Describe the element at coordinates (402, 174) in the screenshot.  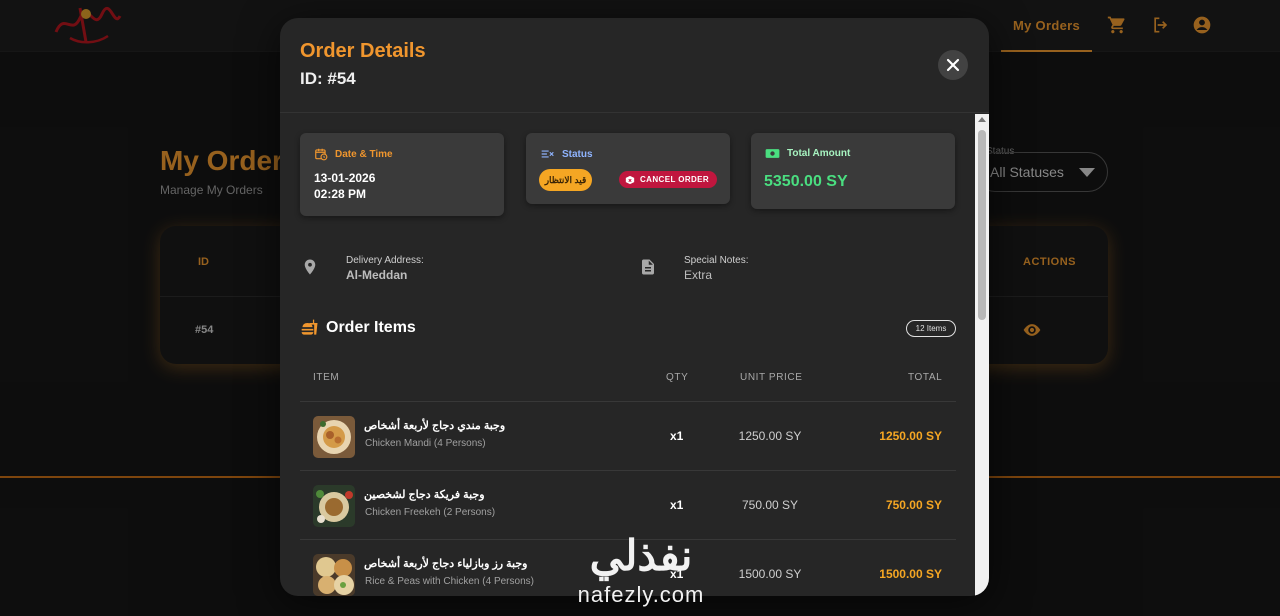
I see `date-time-card: Date & Time 13-01-2026 02:28 PM` at that location.